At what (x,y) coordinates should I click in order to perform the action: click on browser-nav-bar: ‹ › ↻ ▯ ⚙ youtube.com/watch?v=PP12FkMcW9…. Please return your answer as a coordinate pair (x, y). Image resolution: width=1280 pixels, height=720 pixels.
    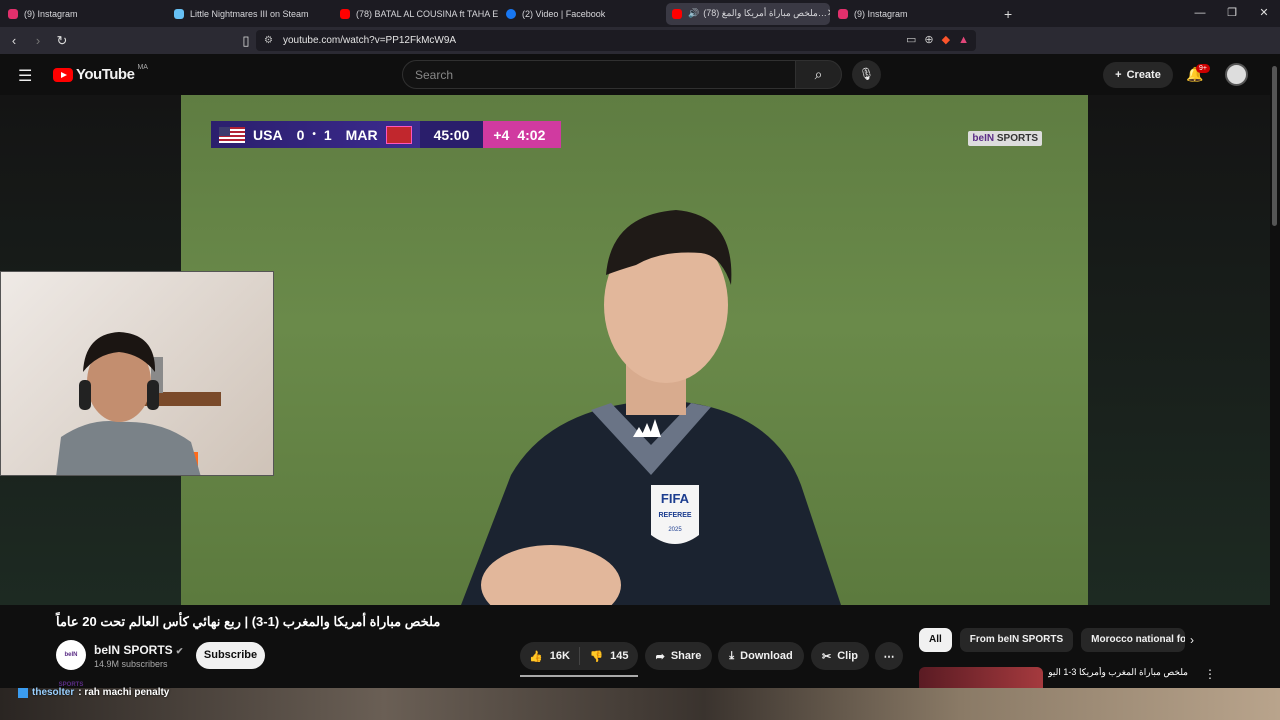
    Looking at the image, I should click on (640, 50).